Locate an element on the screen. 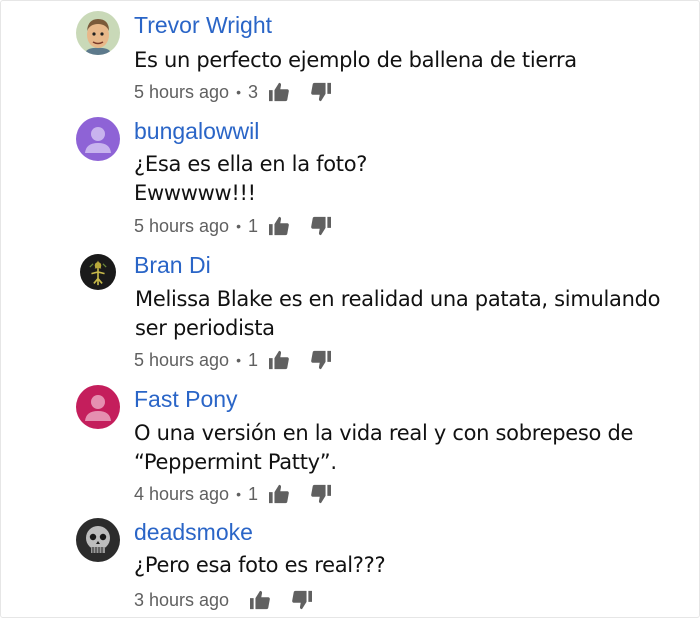 Image resolution: width=700 pixels, height=618 pixels. comment-text: ¿Pero esa foto es real??? is located at coordinates (260, 565).